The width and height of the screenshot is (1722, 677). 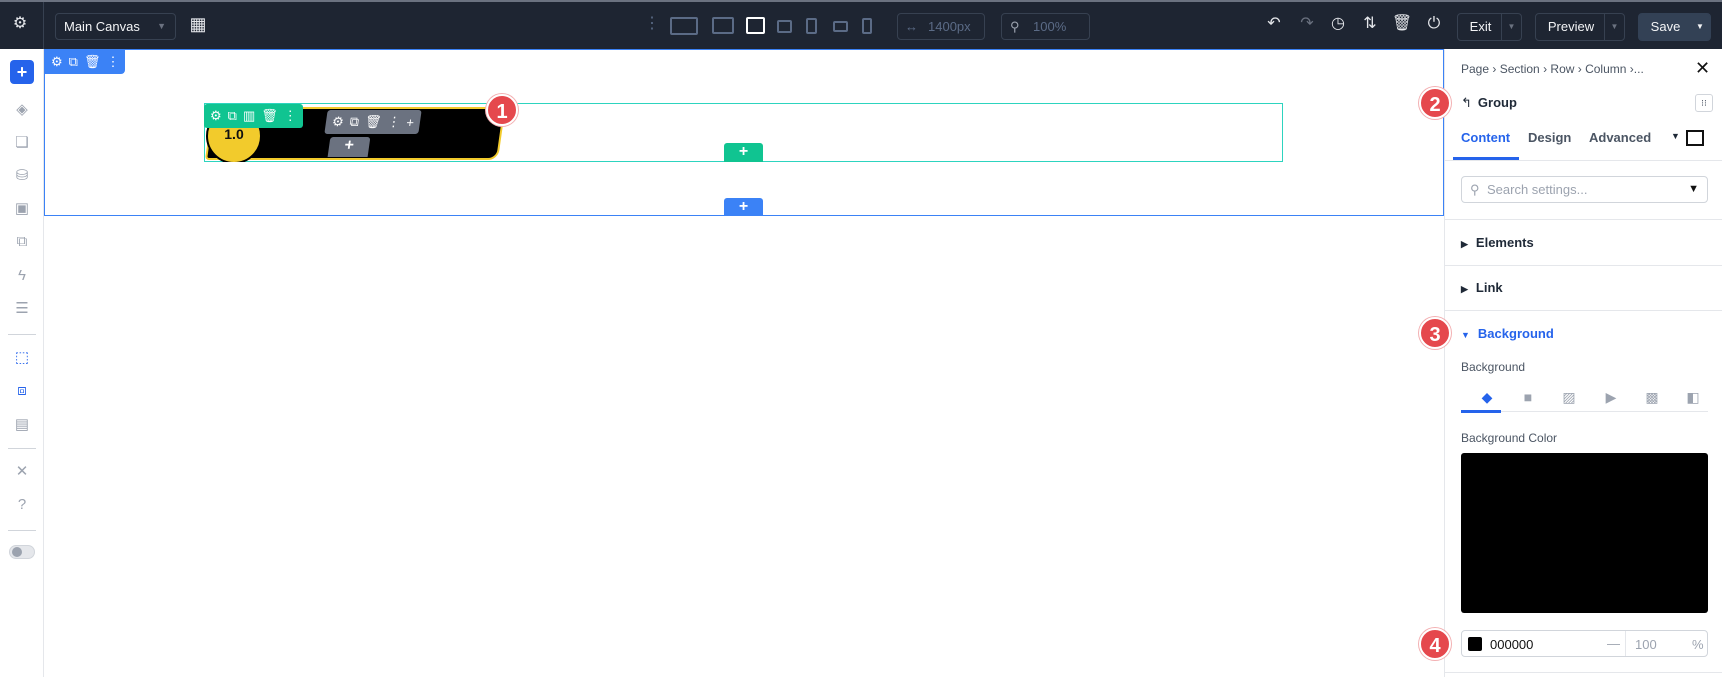 What do you see at coordinates (755, 25) in the screenshot?
I see `laptop-icon` at bounding box center [755, 25].